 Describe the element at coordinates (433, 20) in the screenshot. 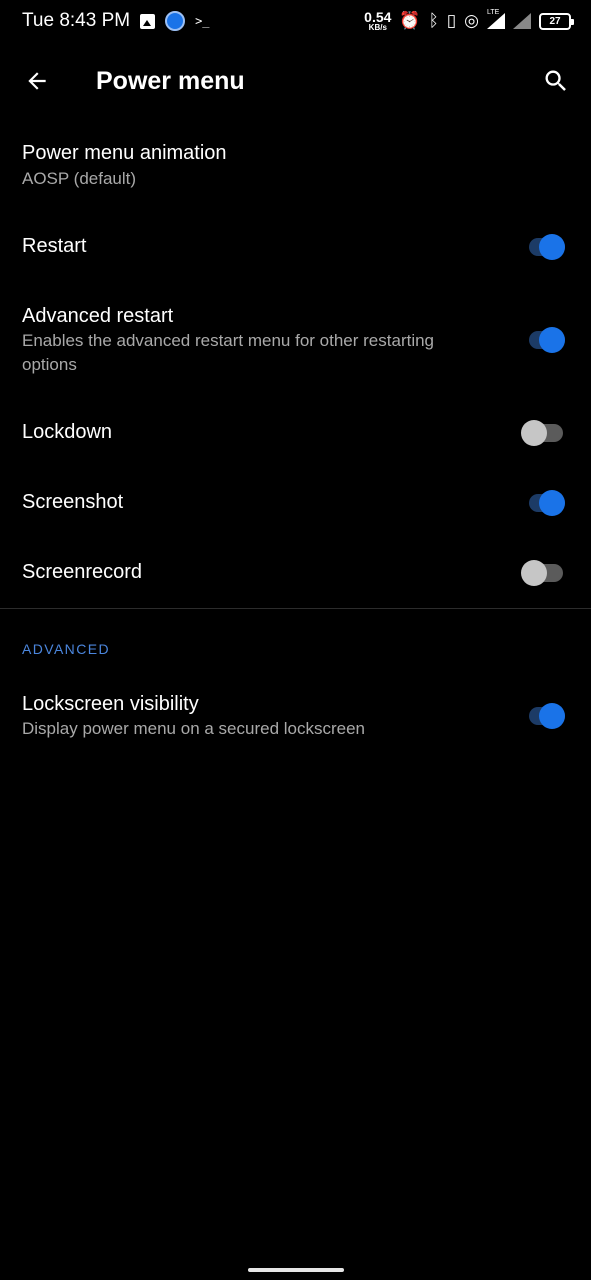

I see `bluetooth-icon: ᛒ` at that location.